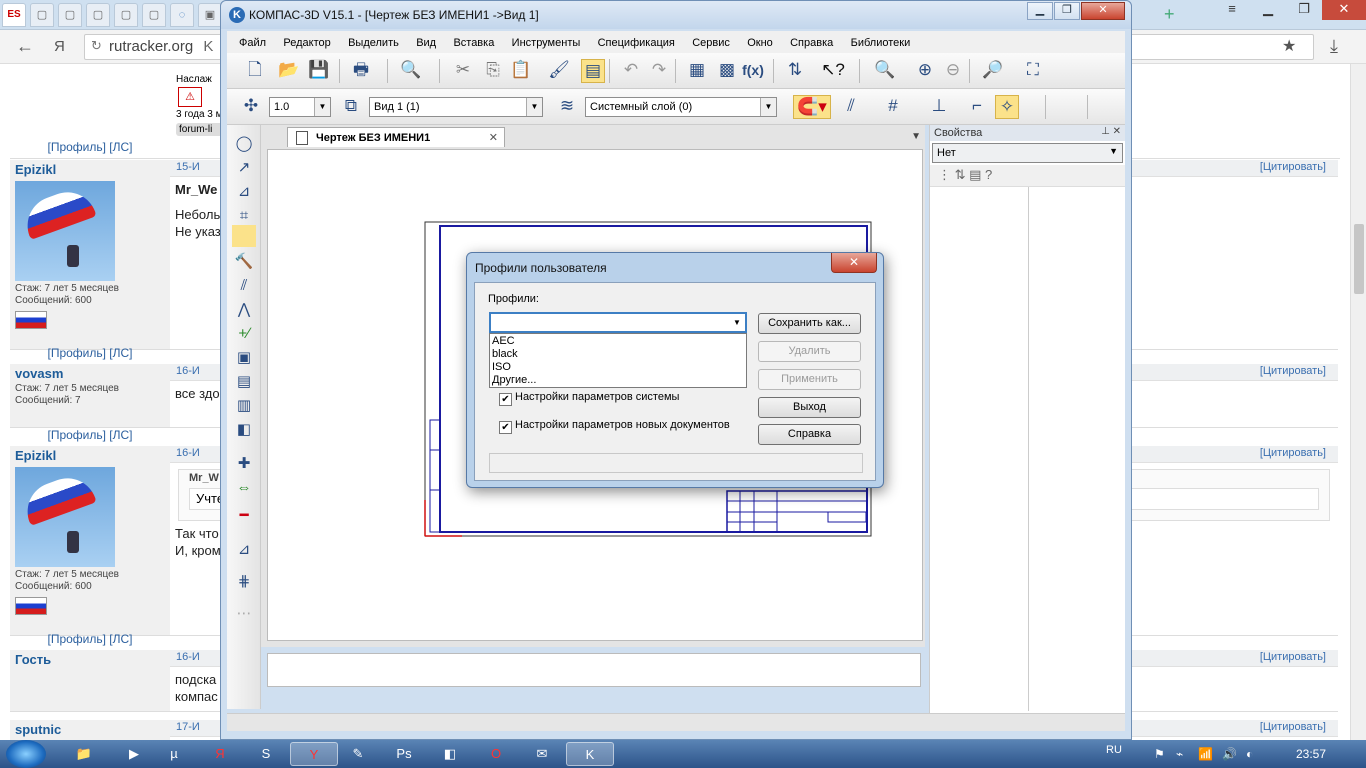  I want to click on more-icon: ⋯, so click(244, 614).